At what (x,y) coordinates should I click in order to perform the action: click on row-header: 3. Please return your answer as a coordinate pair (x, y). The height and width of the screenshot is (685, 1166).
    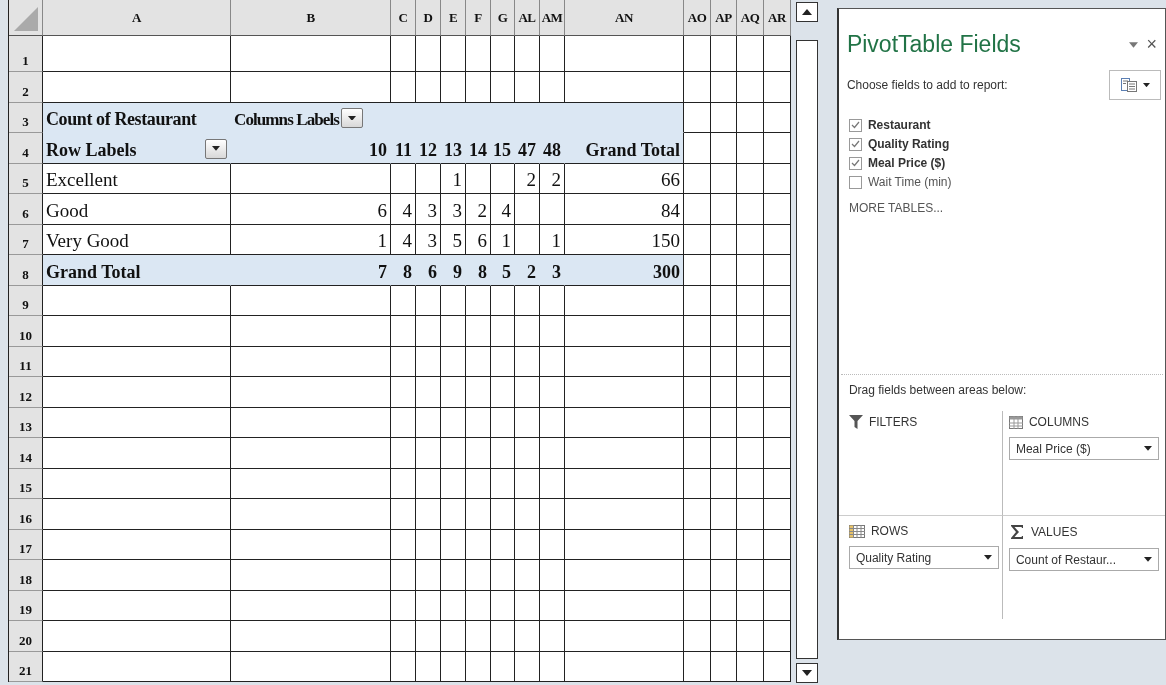
    Looking at the image, I should click on (26, 117).